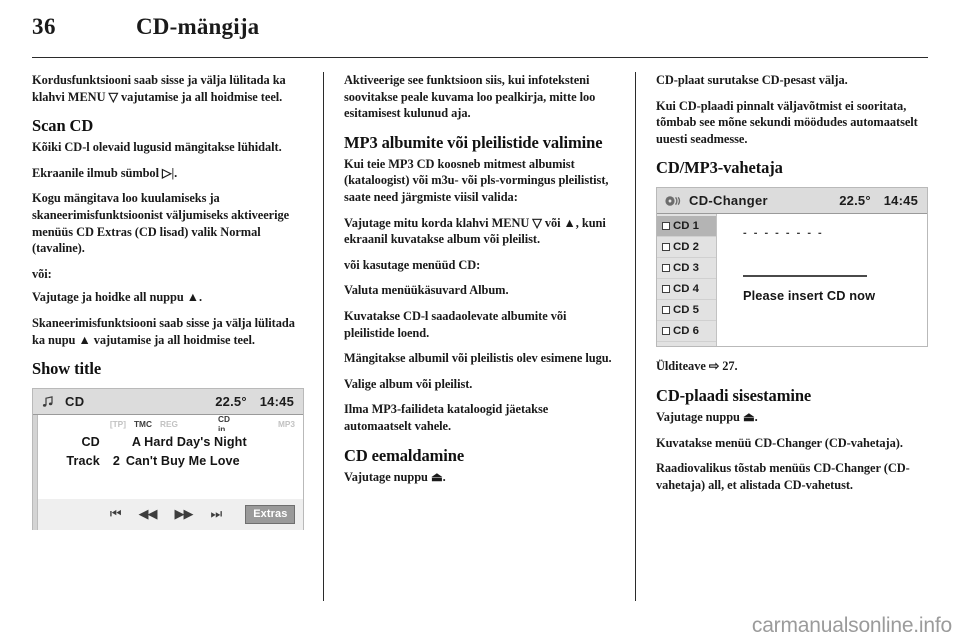  I want to click on cd-slot-label: CD 1, so click(686, 226).